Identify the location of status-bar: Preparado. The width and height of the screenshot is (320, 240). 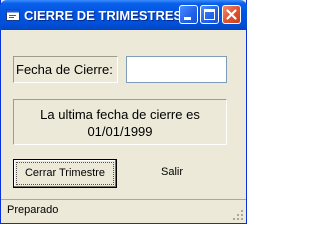
(123, 211).